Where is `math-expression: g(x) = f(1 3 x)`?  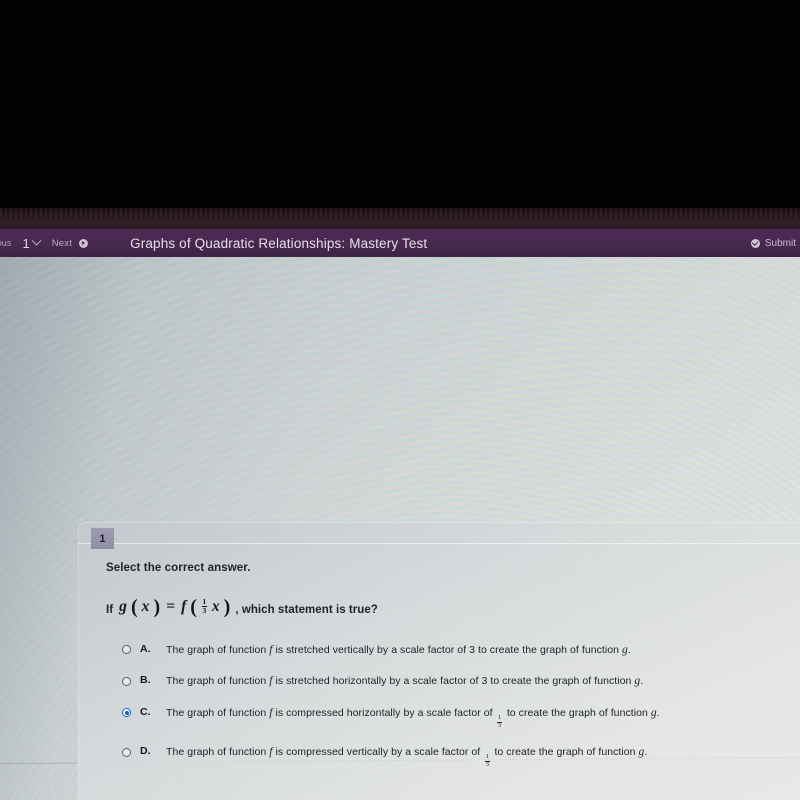
math-expression: g(x) = f(1 3 x) is located at coordinates (175, 607).